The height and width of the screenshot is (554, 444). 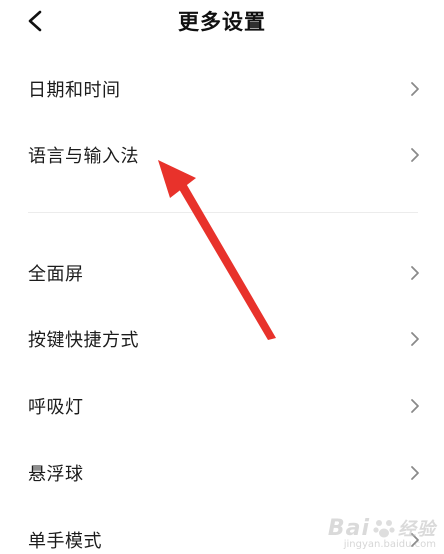 I want to click on settings-item-label: 单手模式, so click(x=65, y=541).